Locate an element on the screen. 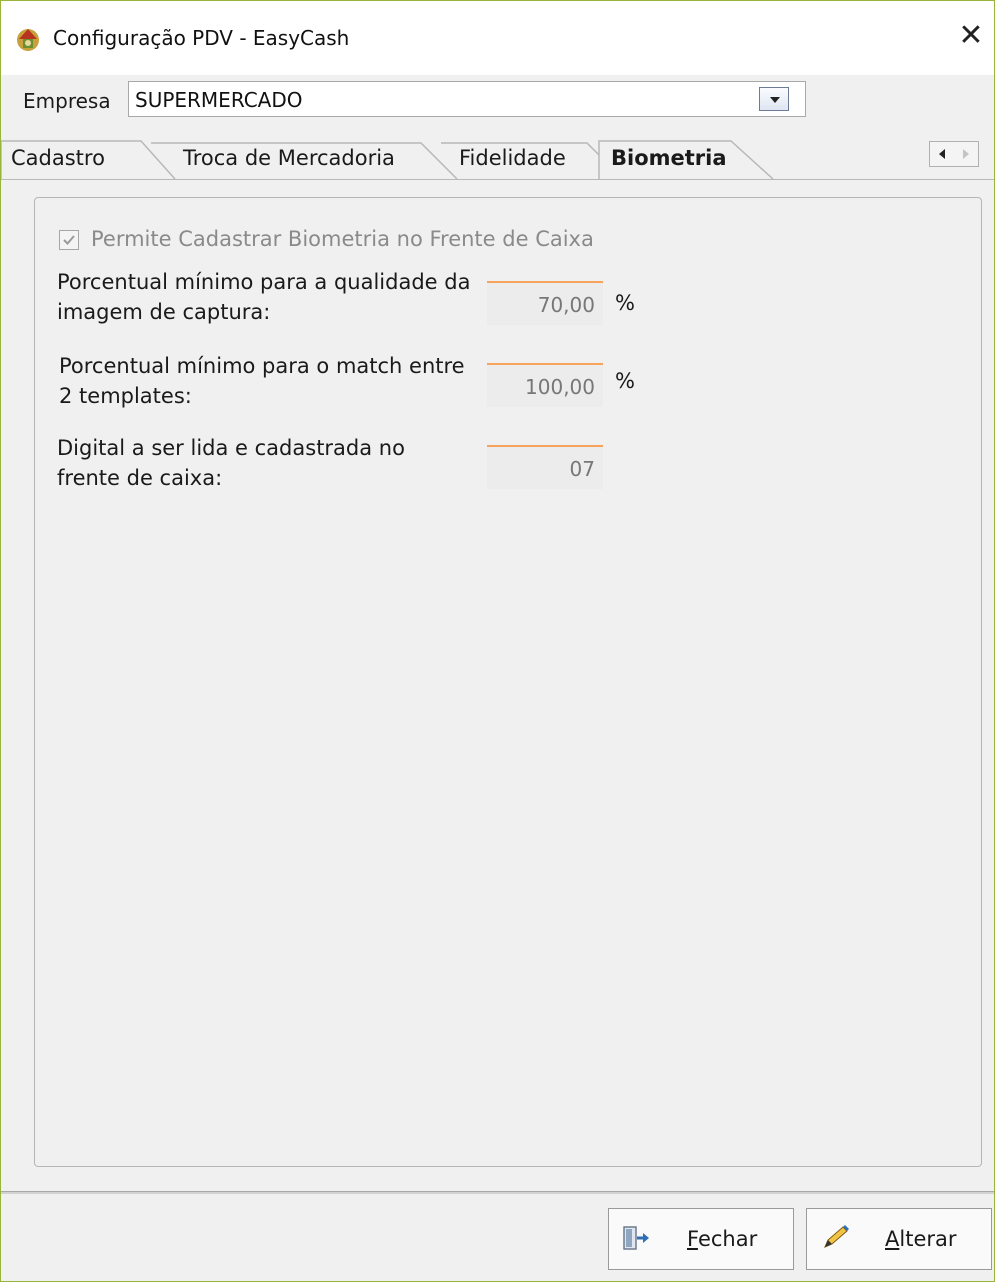  permite-biometria-checkbox is located at coordinates (69, 240).